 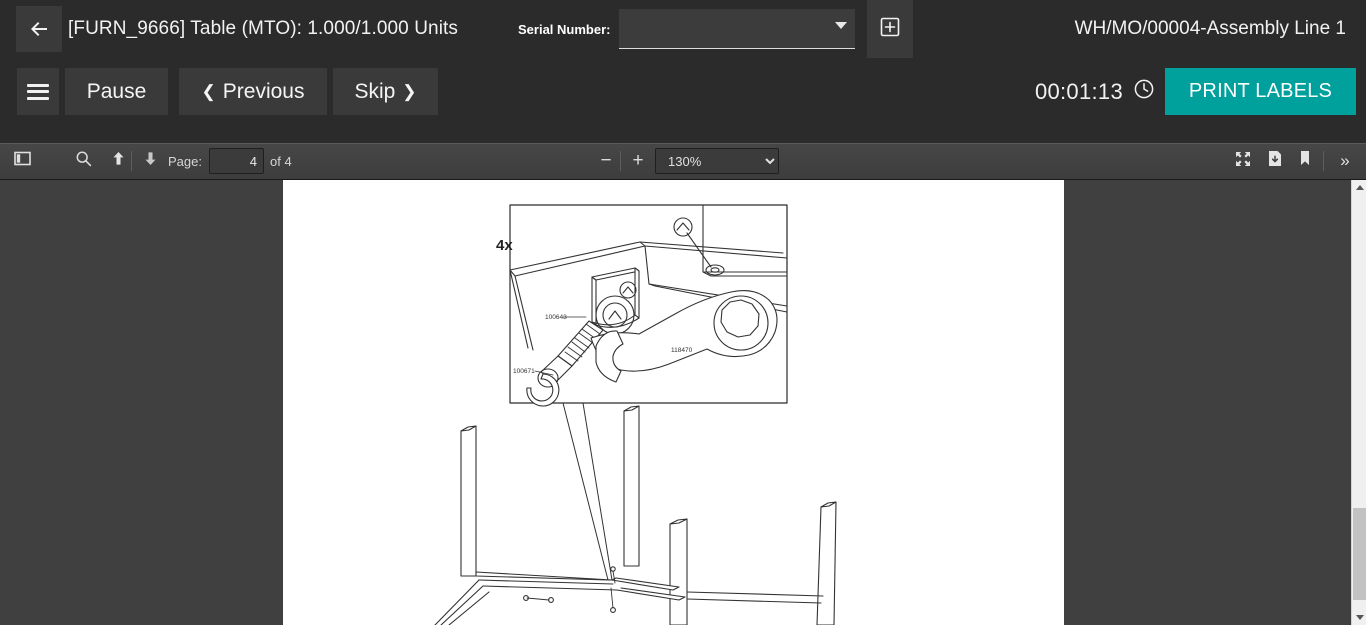 I want to click on pdf-viewer-toolbar: Page: of 4 − + 130%, so click(x=683, y=161).